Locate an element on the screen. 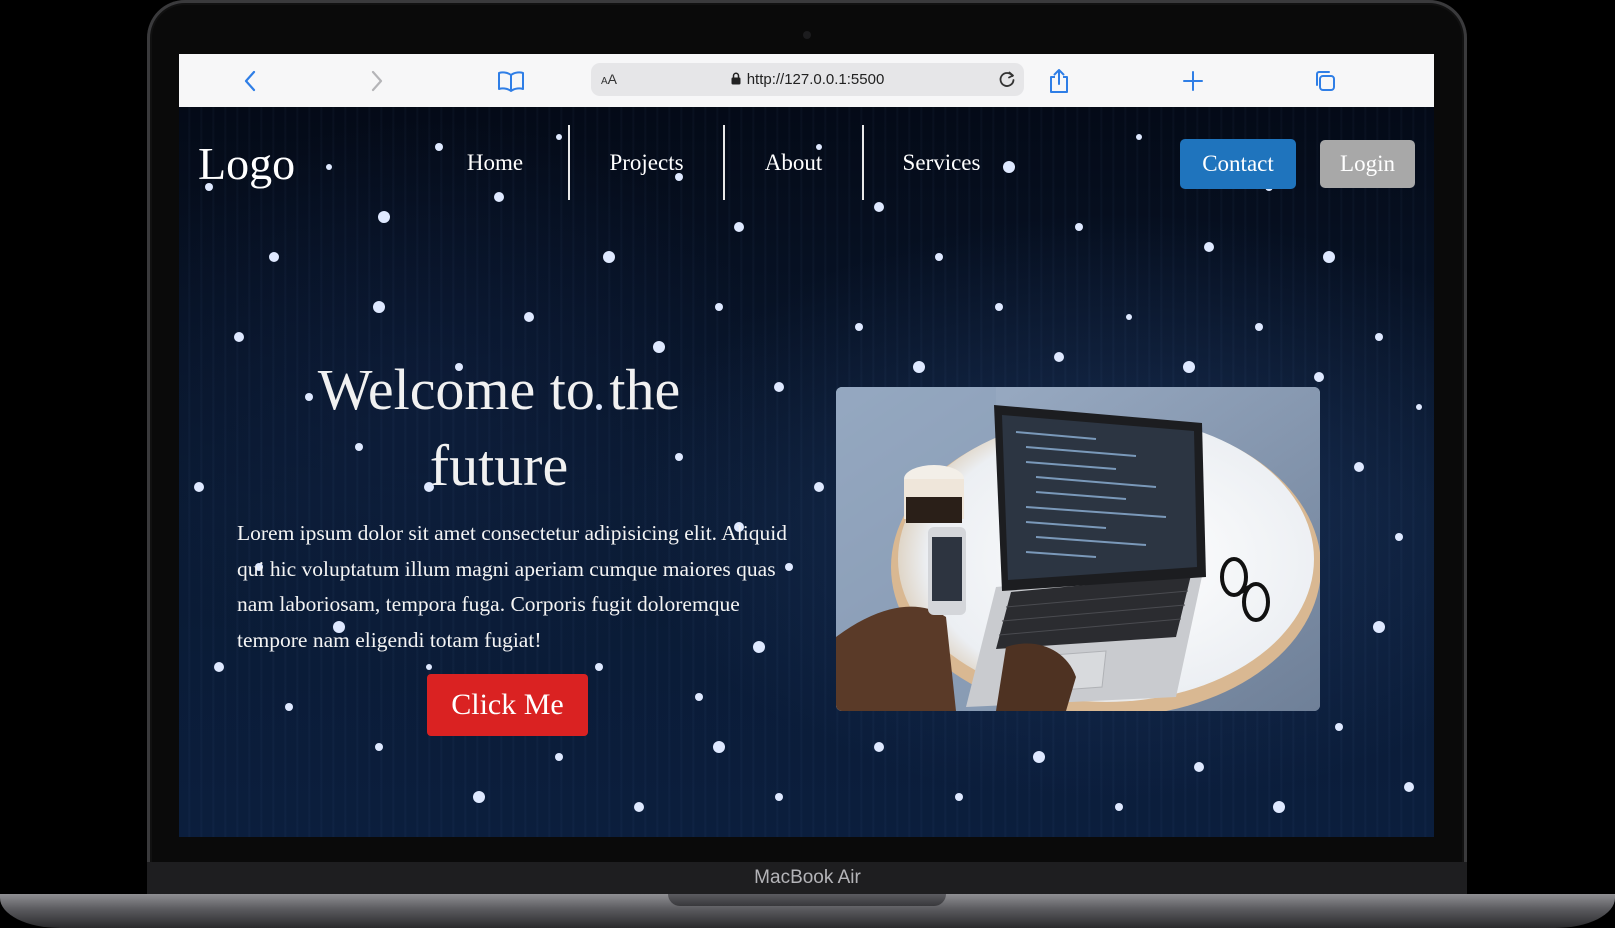 The image size is (1615, 928). back-icon is located at coordinates (250, 81).